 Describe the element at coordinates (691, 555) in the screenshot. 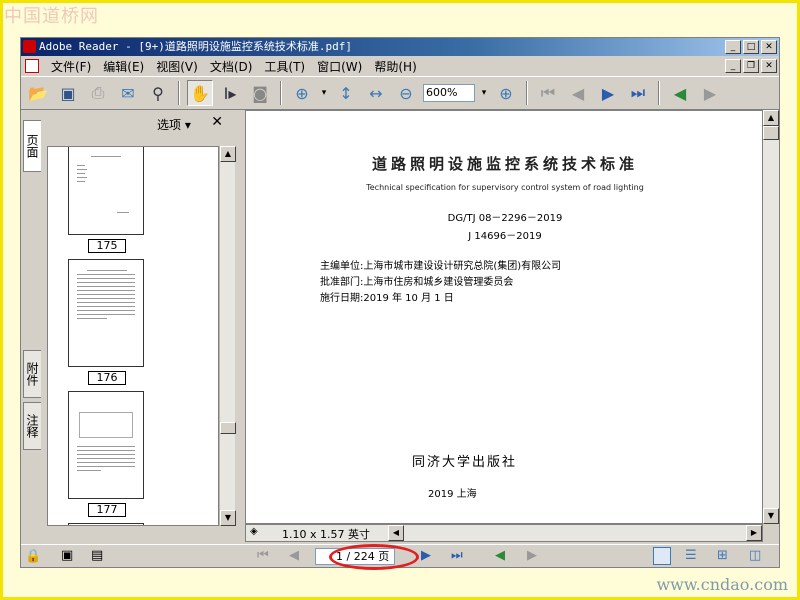

I see `continuous-mode-icon: ☰` at that location.